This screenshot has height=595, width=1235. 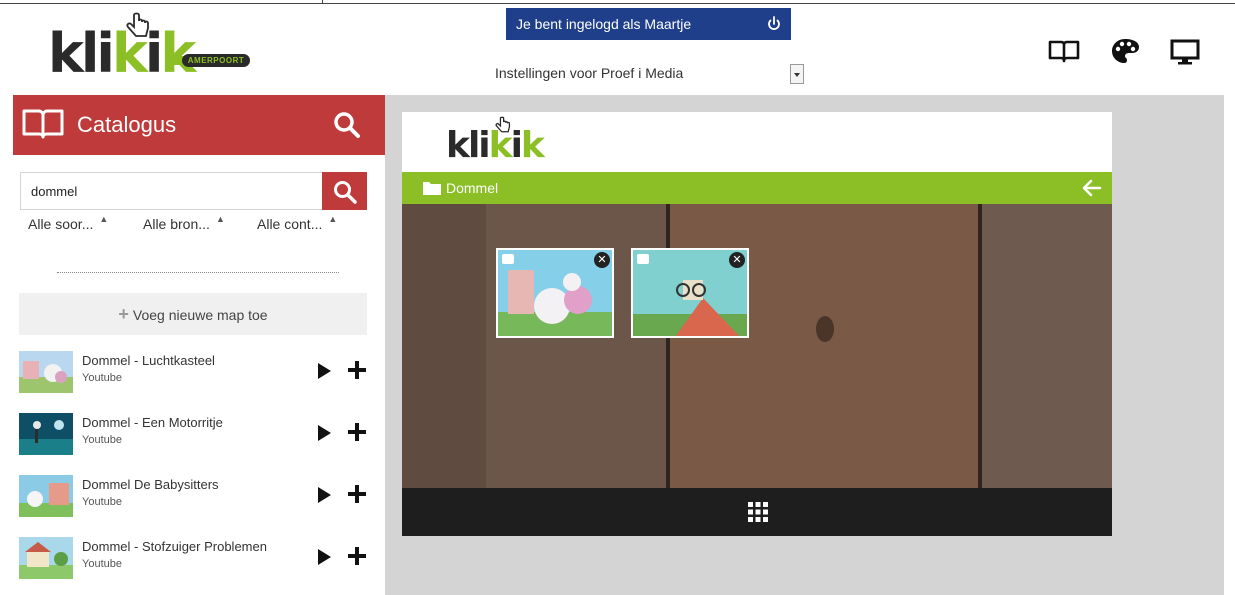 I want to click on logo-badge: AMERPOORT, so click(x=216, y=60).